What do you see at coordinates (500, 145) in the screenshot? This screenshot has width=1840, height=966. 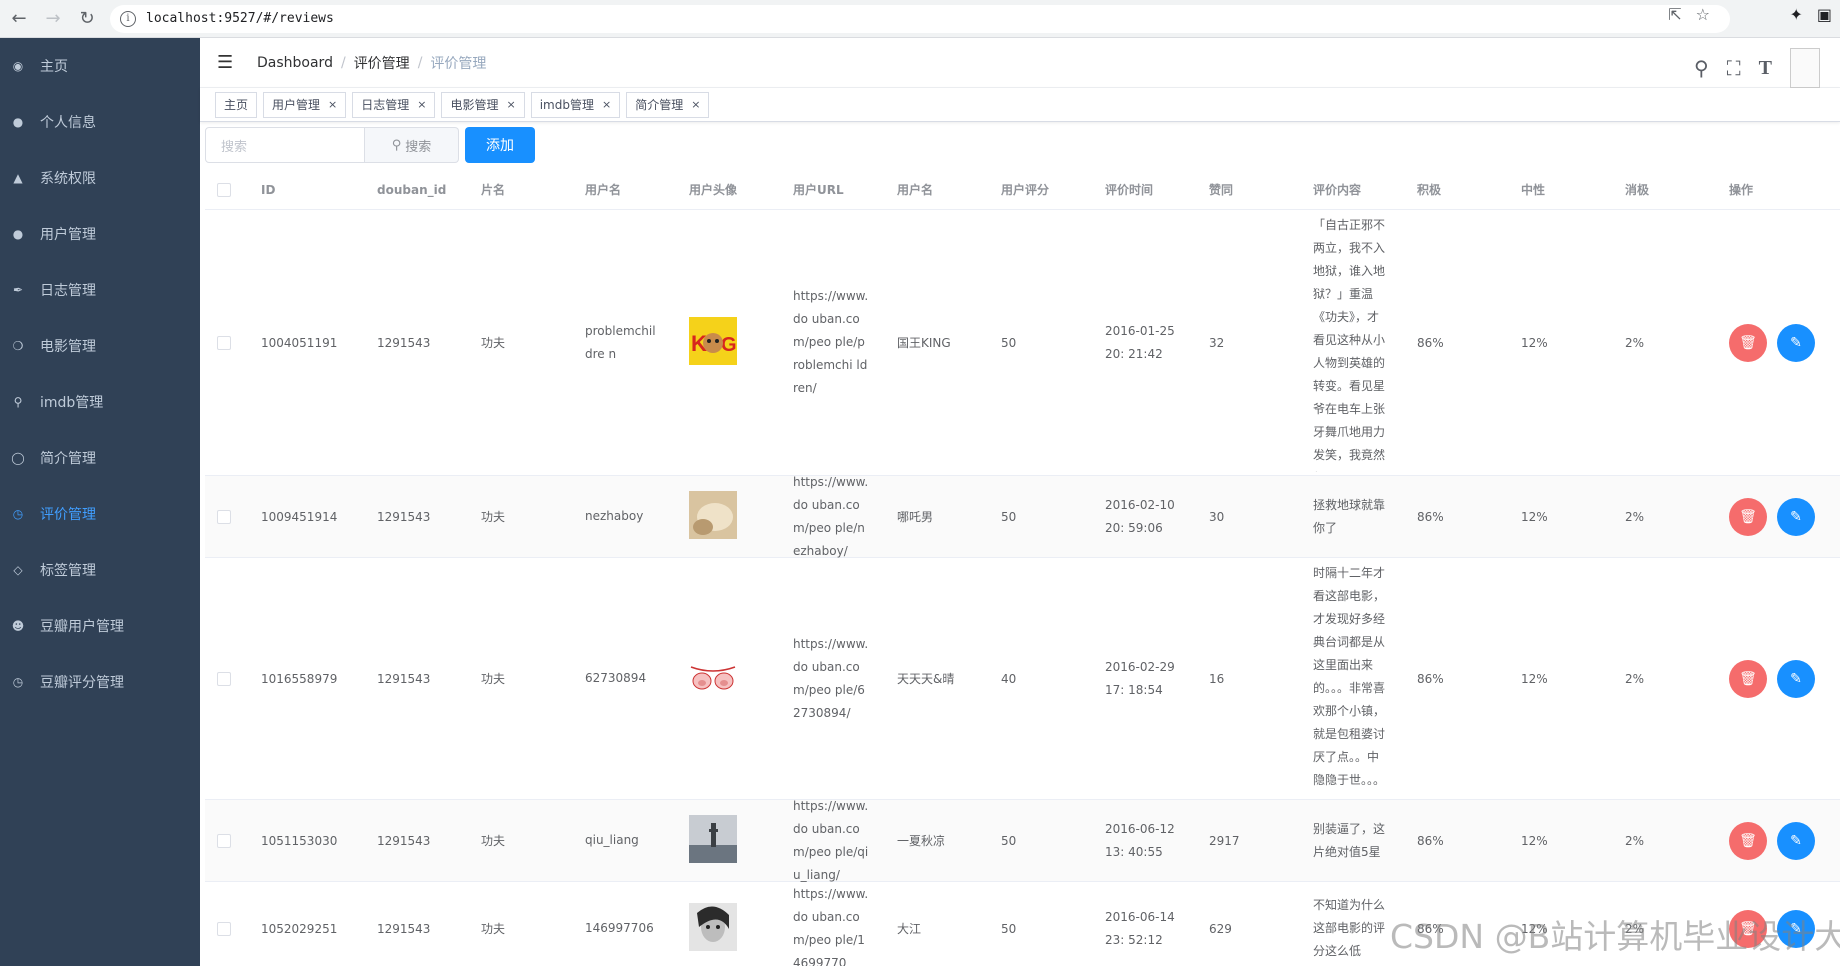 I see `add-button: 添加` at bounding box center [500, 145].